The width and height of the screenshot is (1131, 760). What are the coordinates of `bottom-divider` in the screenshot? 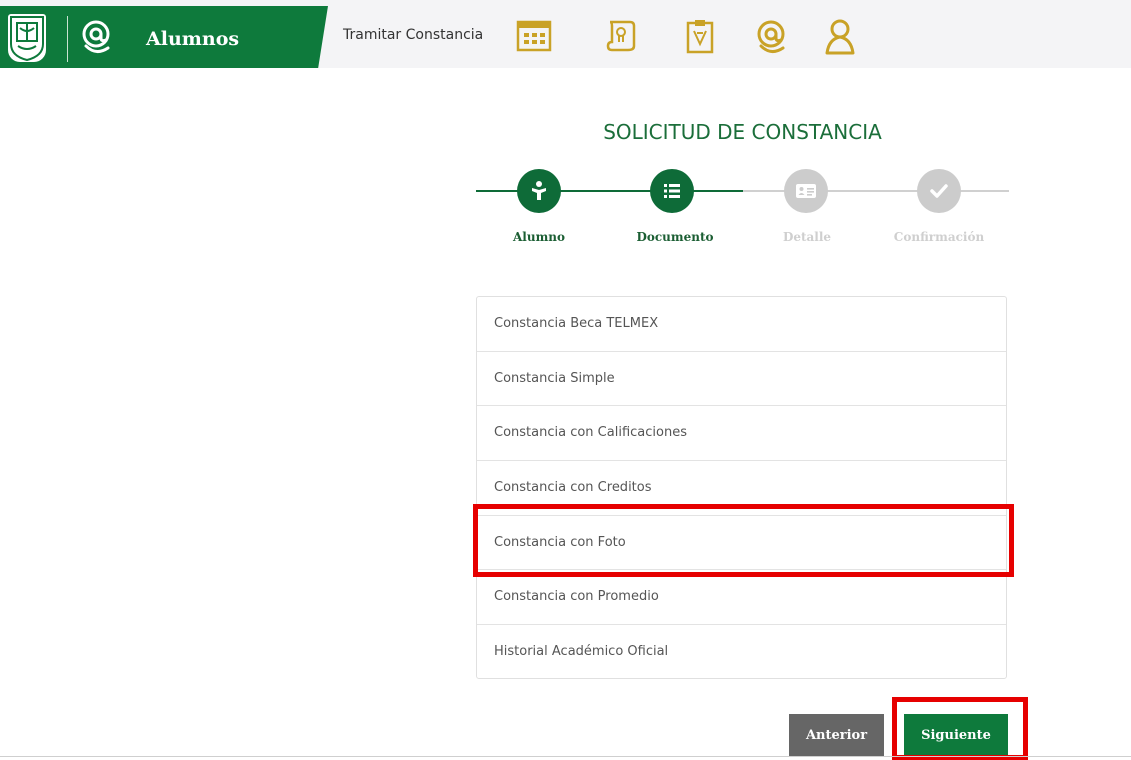 It's located at (565, 756).